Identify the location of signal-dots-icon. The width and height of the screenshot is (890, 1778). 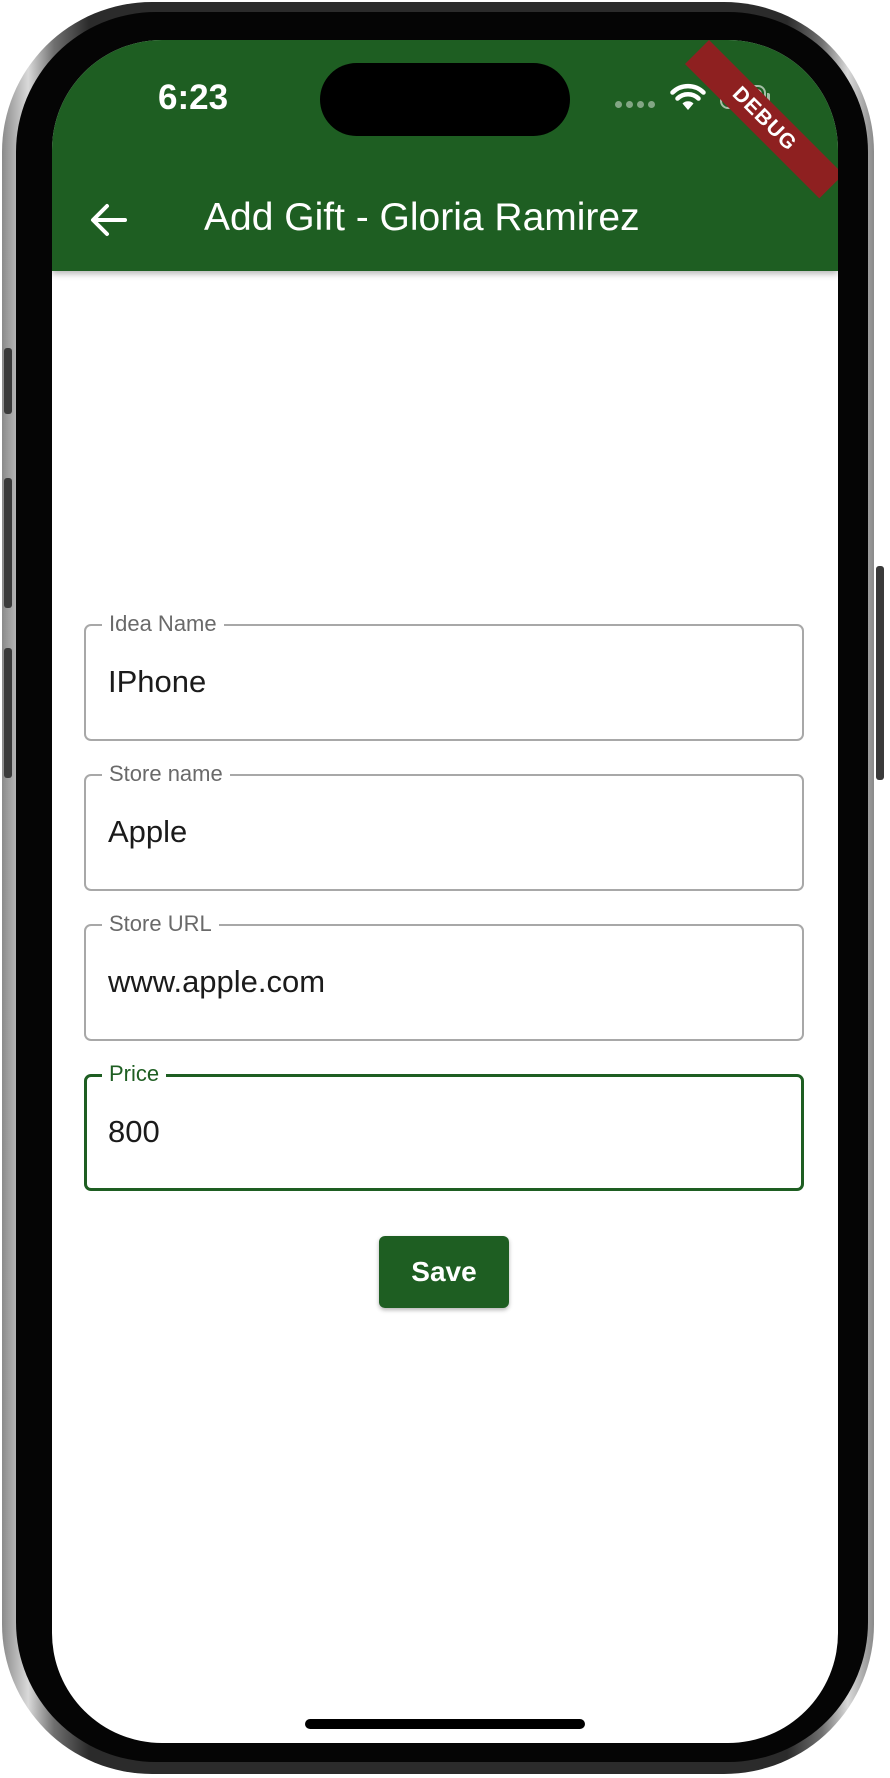
(636, 105).